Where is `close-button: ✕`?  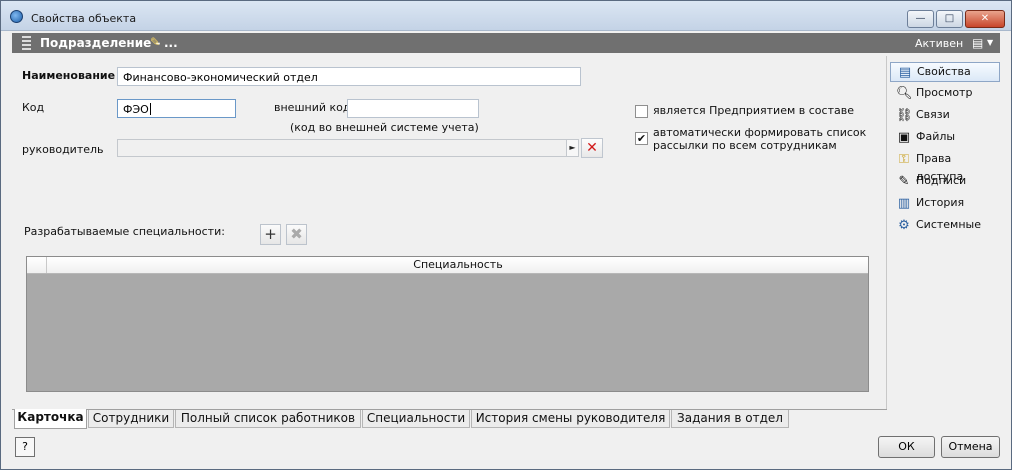 close-button: ✕ is located at coordinates (985, 19).